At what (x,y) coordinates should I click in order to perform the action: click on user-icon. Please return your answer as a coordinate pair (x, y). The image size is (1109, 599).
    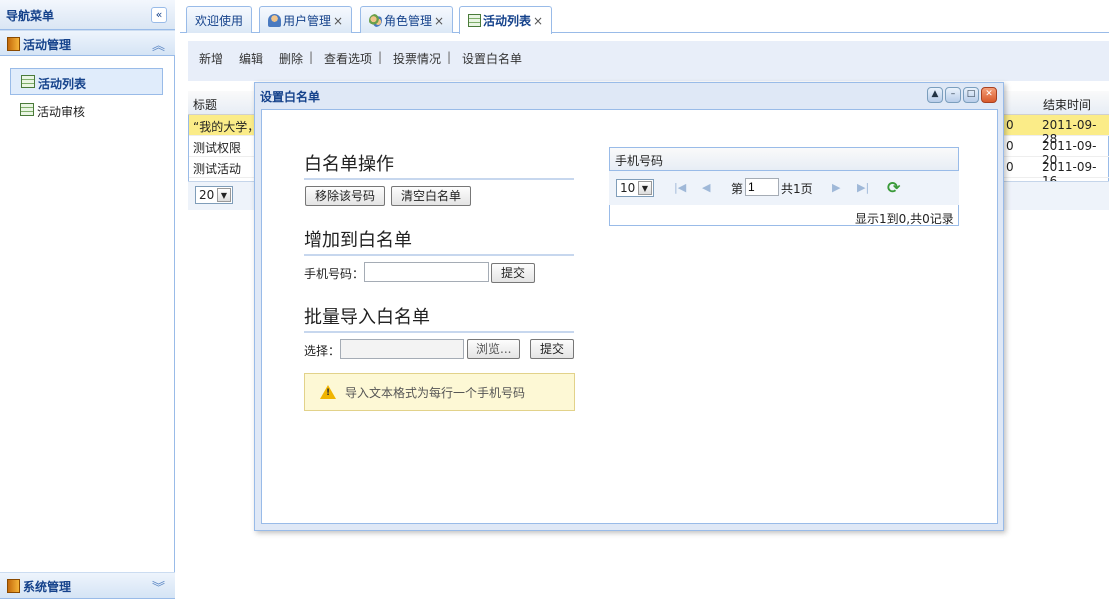
    Looking at the image, I should click on (274, 20).